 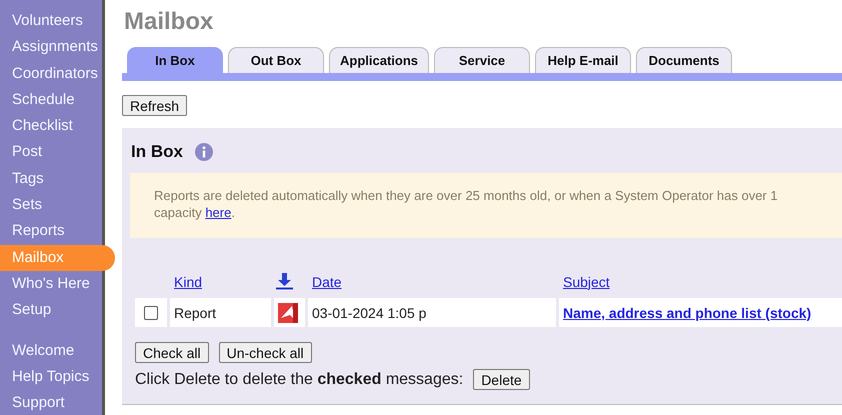 I want to click on instruction-text: Click Delete to delete the checked messages:, so click(x=299, y=379).